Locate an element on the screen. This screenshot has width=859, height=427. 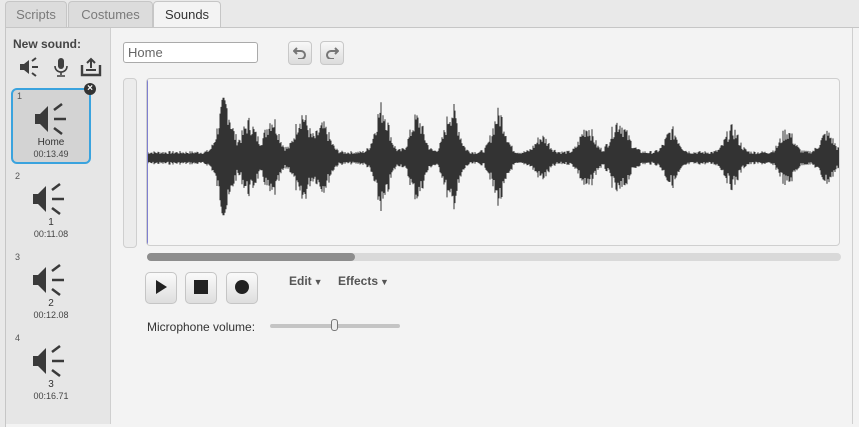
delete-sound-icon: × is located at coordinates (90, 89).